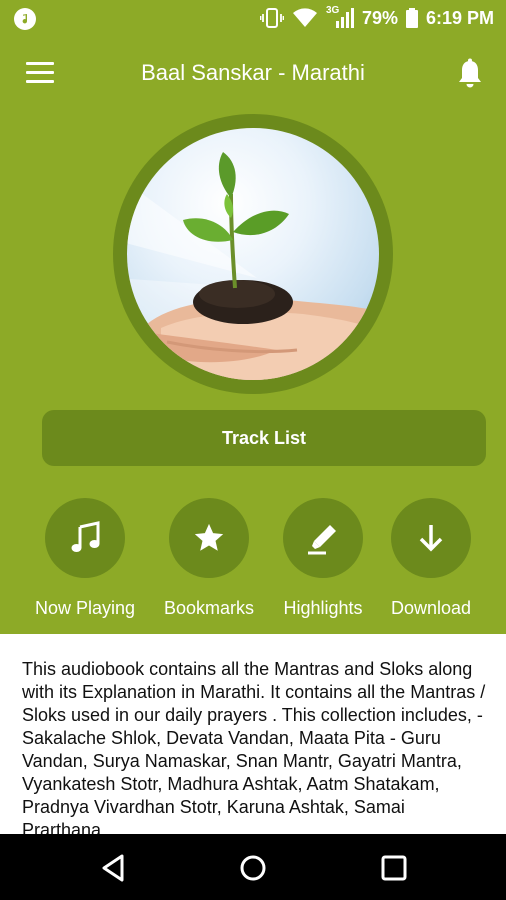 This screenshot has width=506, height=900. Describe the element at coordinates (25, 19) in the screenshot. I see `music-app-icon` at that location.